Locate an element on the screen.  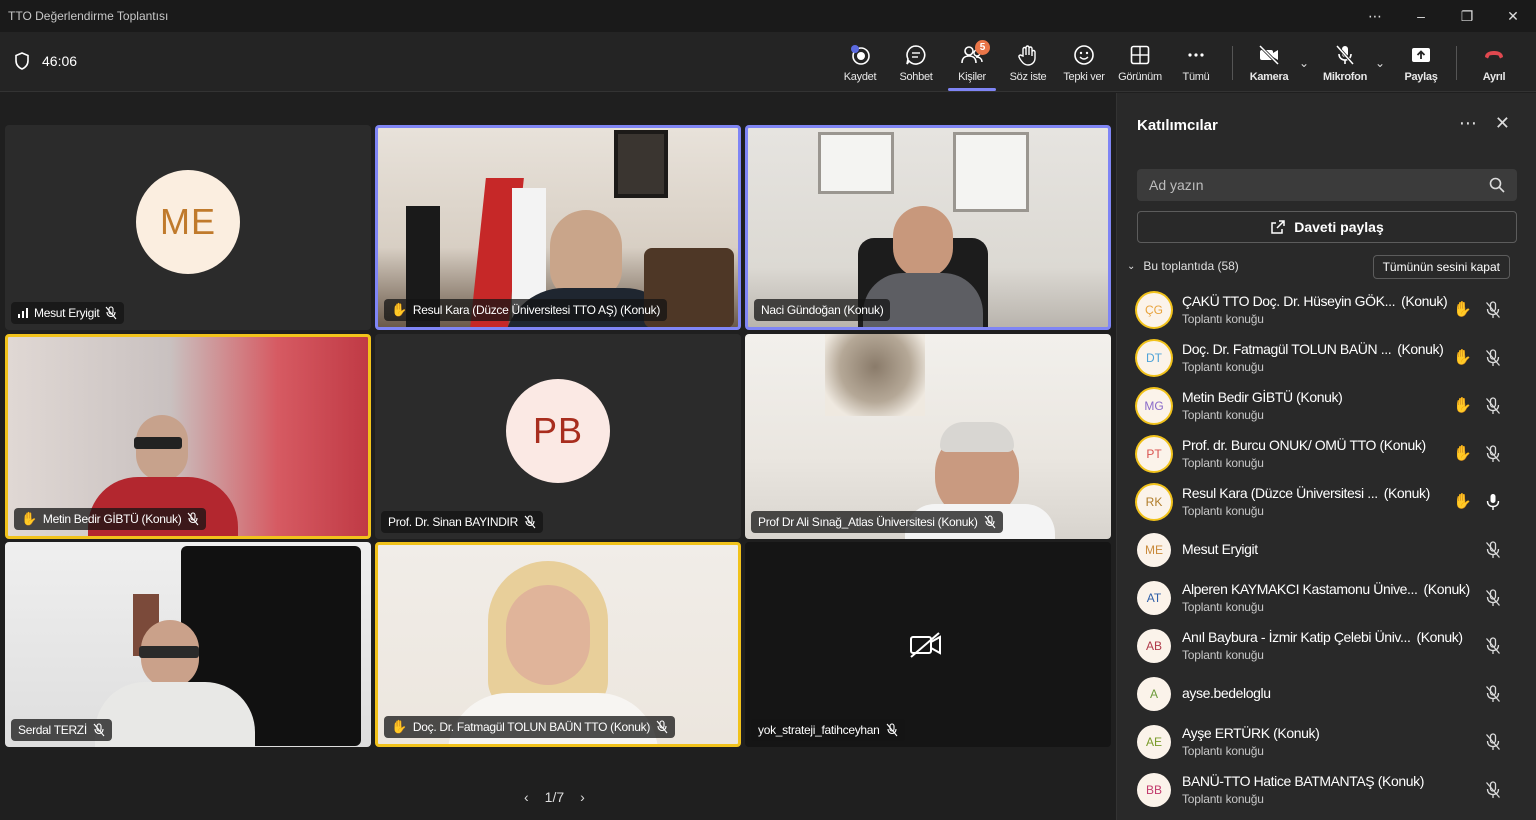
avatar: AB is located at coordinates (1154, 646).